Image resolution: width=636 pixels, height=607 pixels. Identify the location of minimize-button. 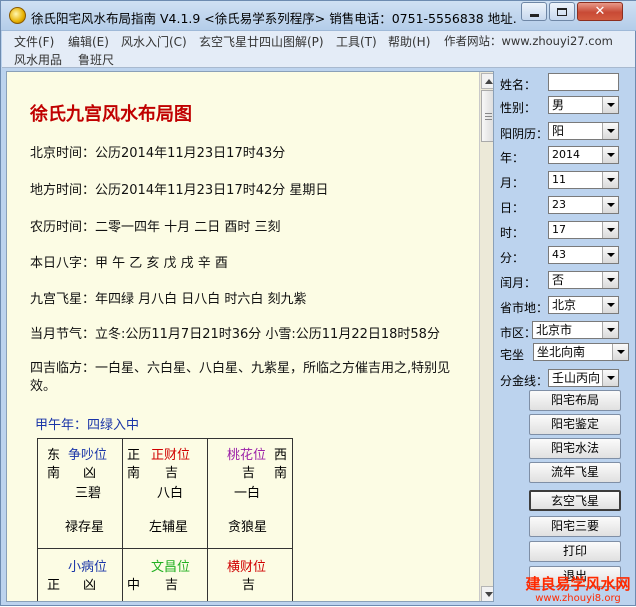
(534, 11).